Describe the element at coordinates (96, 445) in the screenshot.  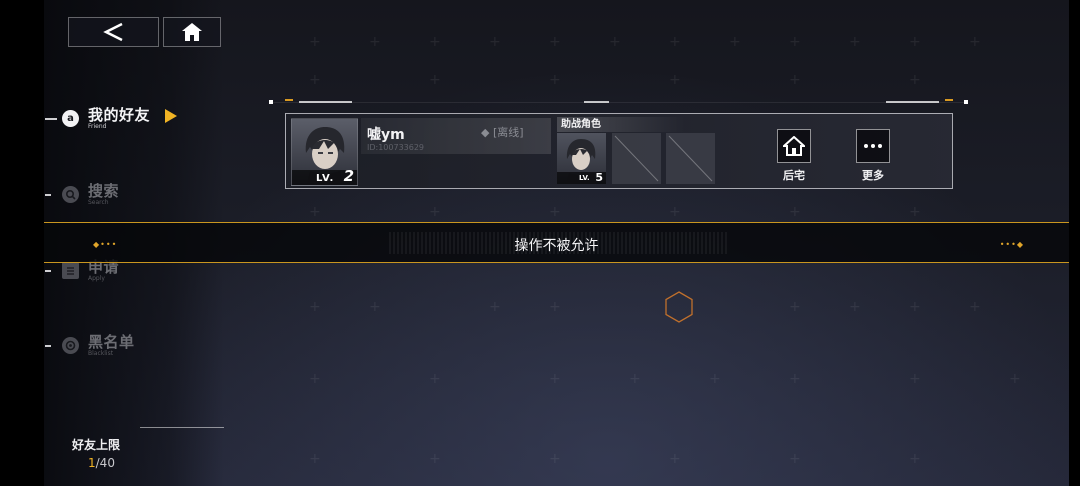
I see `friend-limit-title: 好友上限` at that location.